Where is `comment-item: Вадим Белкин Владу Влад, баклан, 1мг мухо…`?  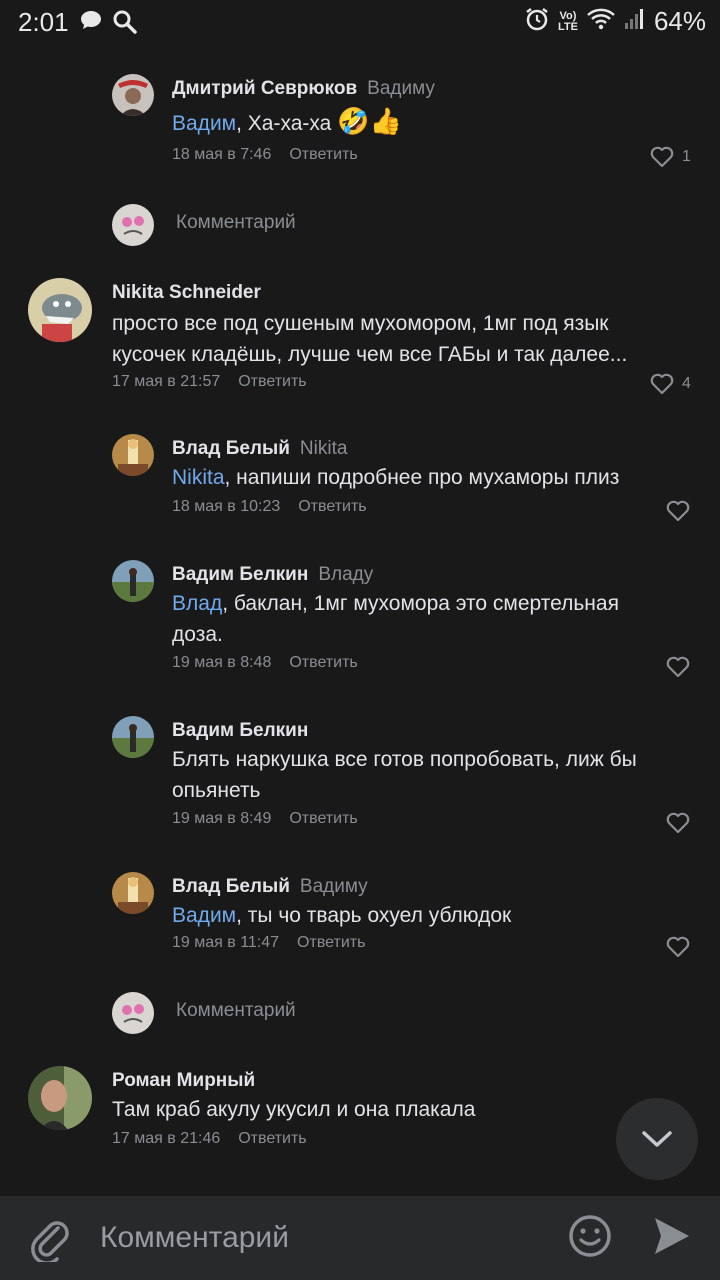
comment-item: Вадим Белкин Владу Влад, баклан, 1мг мухо… is located at coordinates (360, 621).